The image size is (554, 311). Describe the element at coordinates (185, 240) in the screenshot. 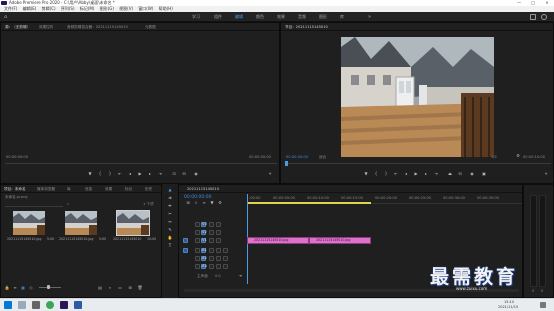

I see `source-patch-v1` at that location.